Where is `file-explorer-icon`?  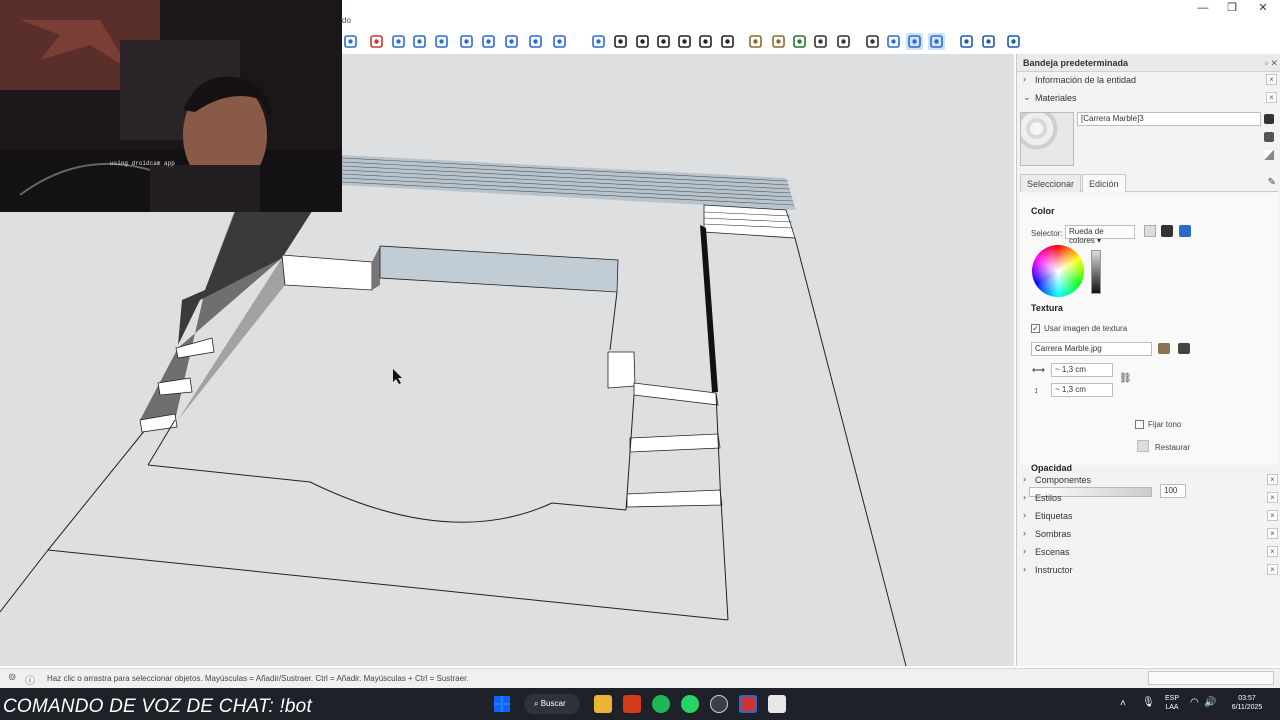 file-explorer-icon is located at coordinates (603, 704).